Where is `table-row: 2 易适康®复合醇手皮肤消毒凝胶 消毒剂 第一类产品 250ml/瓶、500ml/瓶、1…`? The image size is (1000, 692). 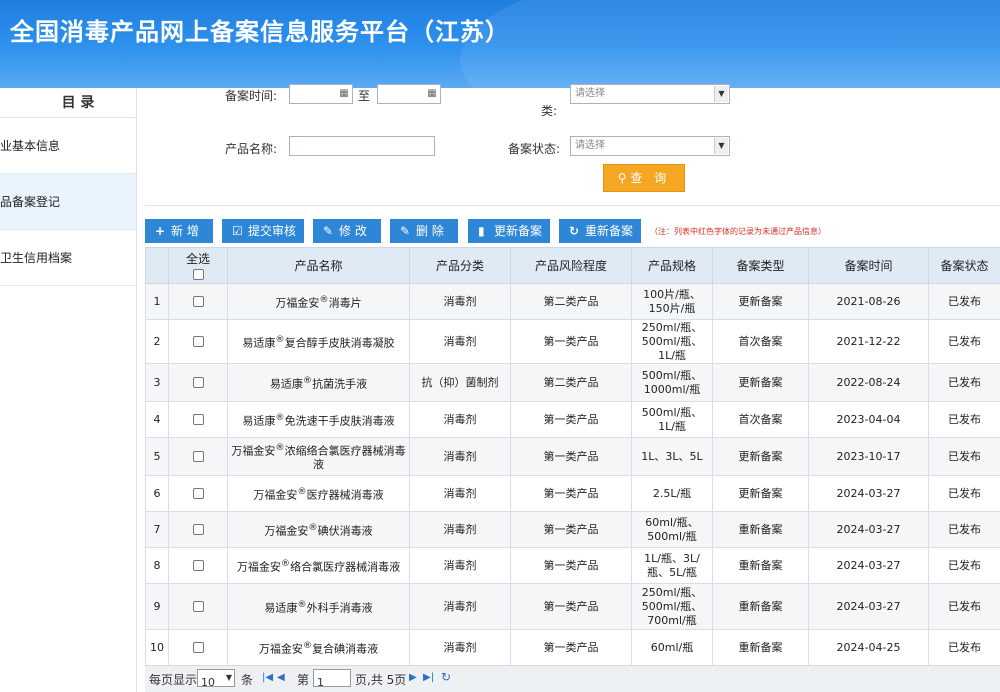
table-row: 2 易适康®复合醇手皮肤消毒凝胶 消毒剂 第一类产品 250ml/瓶、500ml/瓶、1… is located at coordinates (572, 341).